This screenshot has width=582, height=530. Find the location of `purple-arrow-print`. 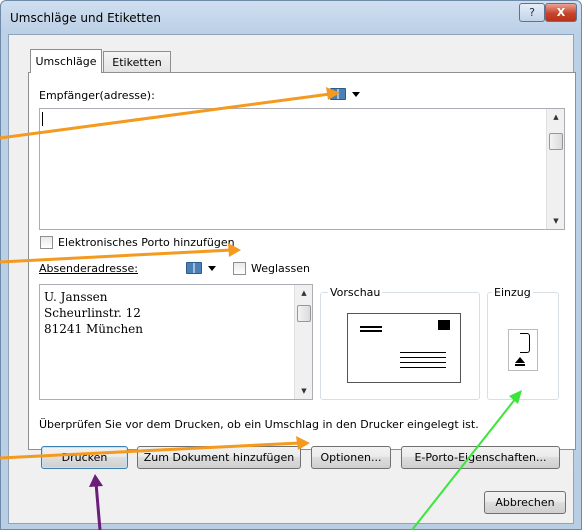

purple-arrow-print is located at coordinates (96, 502).